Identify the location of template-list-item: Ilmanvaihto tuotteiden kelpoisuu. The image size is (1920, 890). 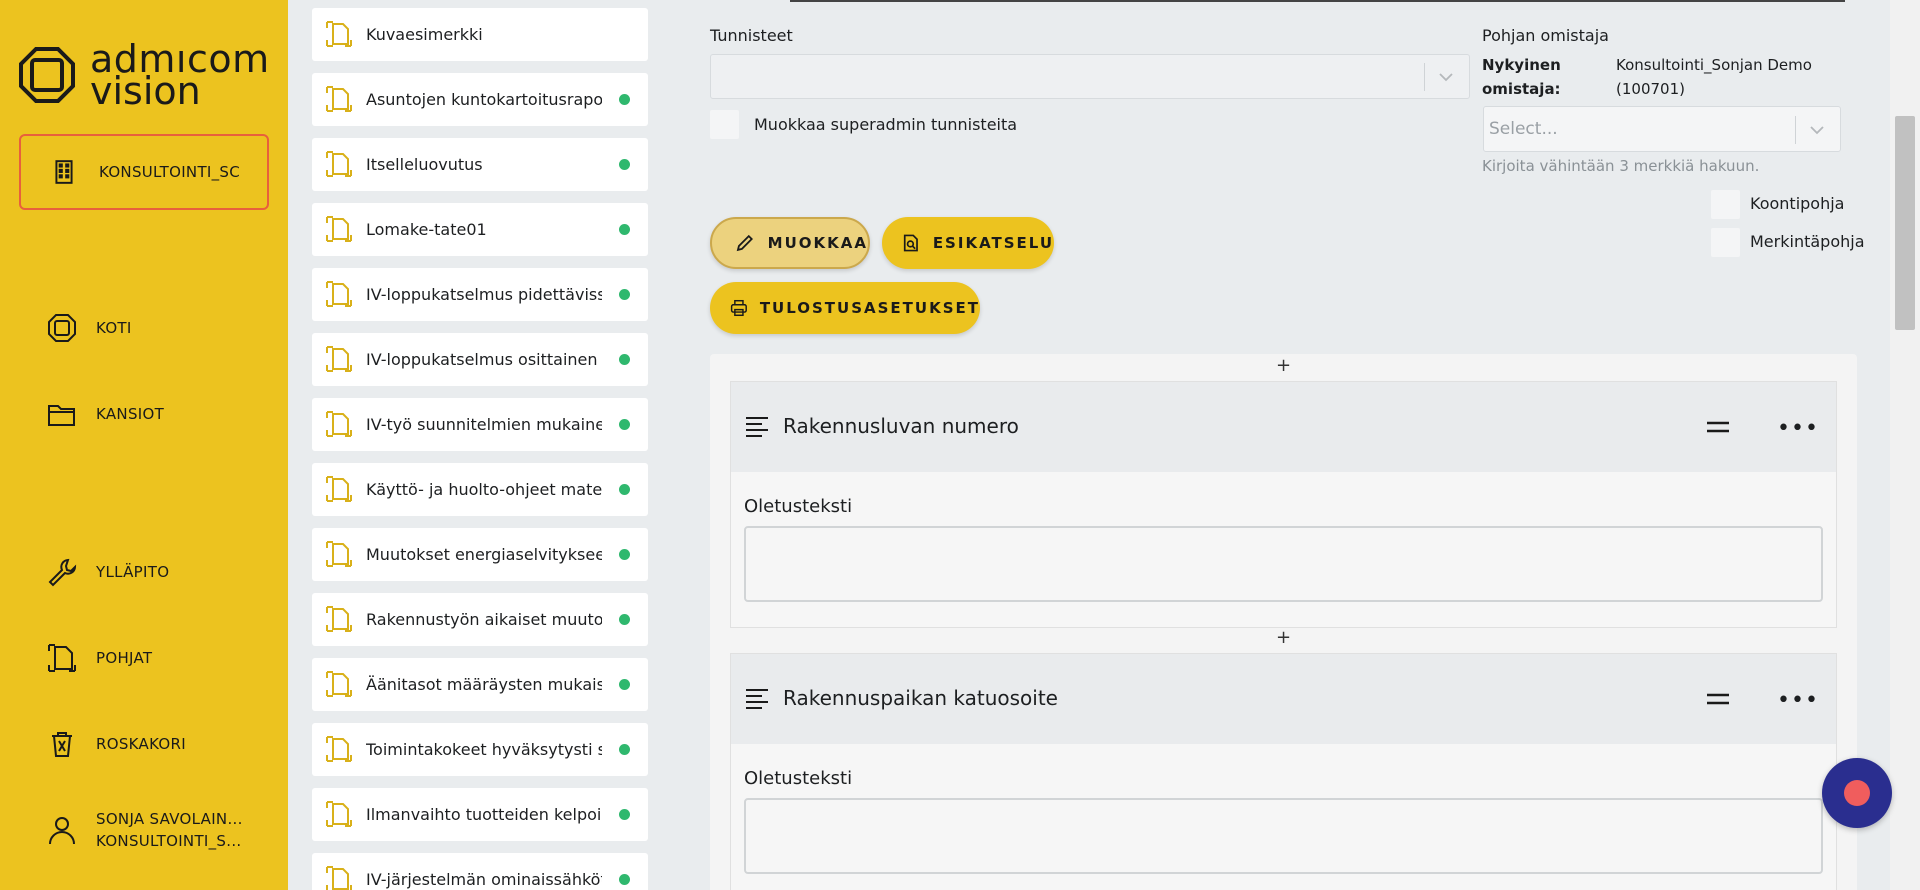
(480, 814).